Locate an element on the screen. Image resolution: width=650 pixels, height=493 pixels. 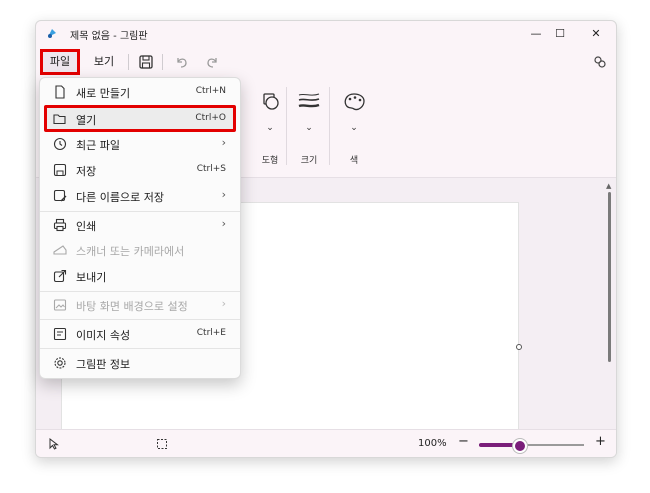
color-palette-icon is located at coordinates (354, 102).